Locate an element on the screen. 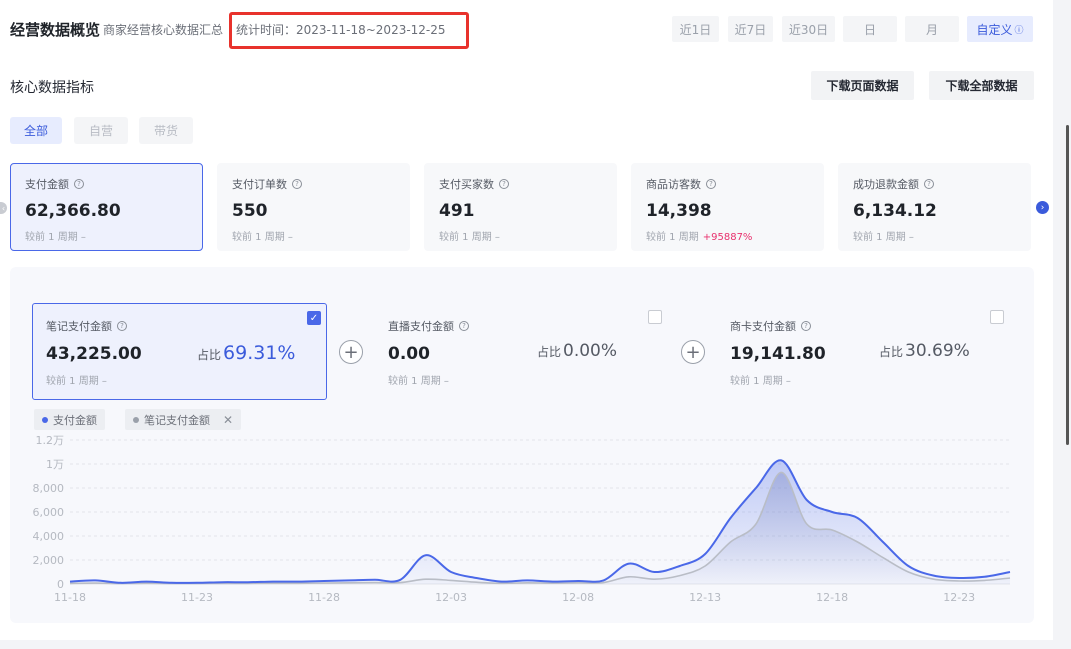 This screenshot has width=1071, height=649. x-tick-label: 12-23 is located at coordinates (959, 597).